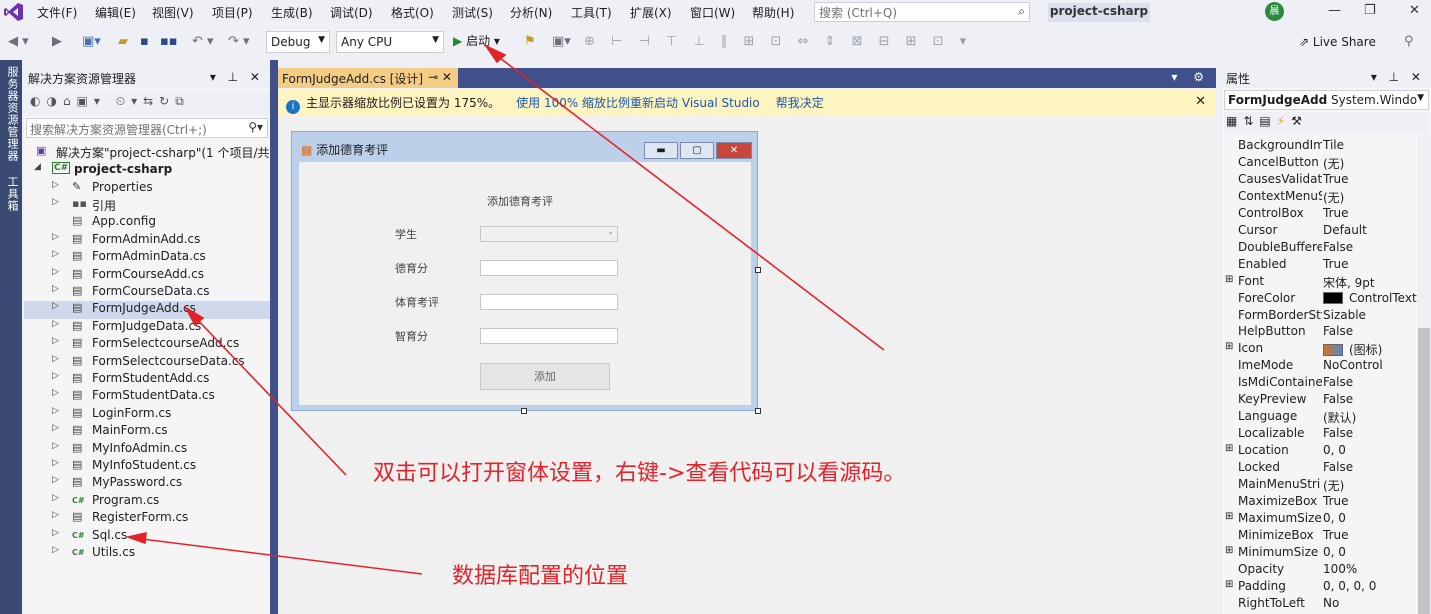  I want to click on find-icon: ⚑, so click(530, 41).